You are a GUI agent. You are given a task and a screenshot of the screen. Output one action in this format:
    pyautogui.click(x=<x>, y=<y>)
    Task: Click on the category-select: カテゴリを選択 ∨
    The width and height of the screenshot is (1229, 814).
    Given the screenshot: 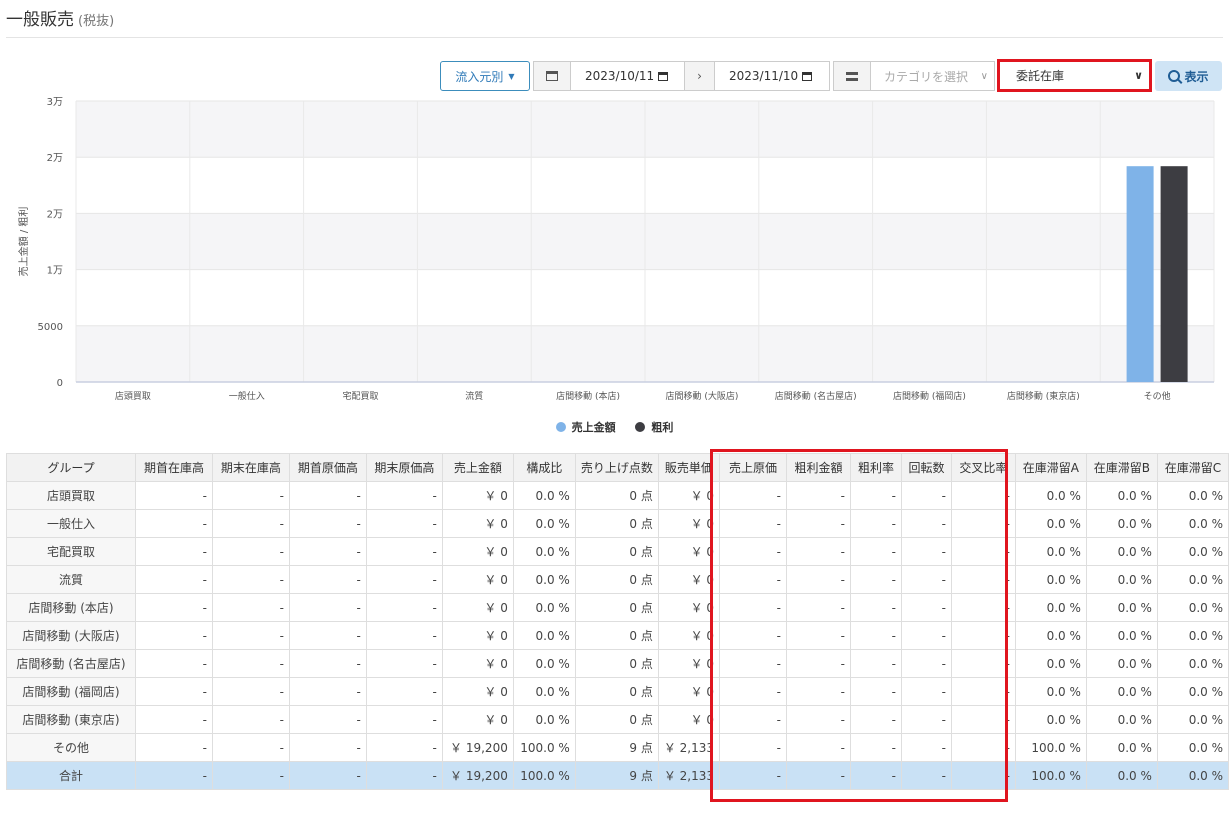 What is the action you would take?
    pyautogui.click(x=933, y=76)
    